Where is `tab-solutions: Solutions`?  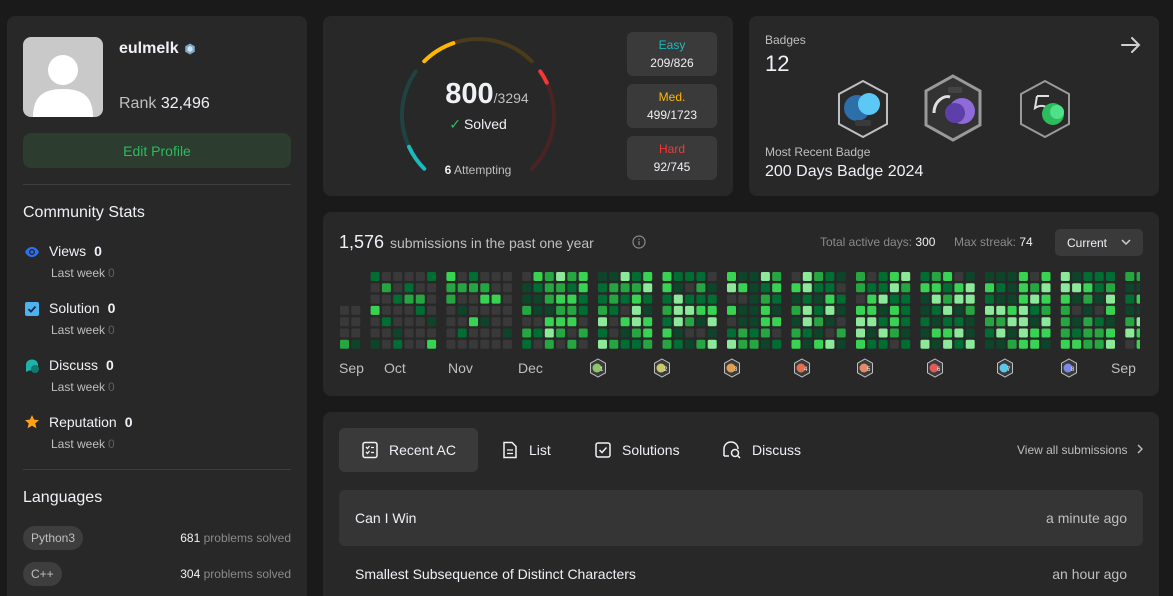
tab-solutions: Solutions is located at coordinates (649, 450).